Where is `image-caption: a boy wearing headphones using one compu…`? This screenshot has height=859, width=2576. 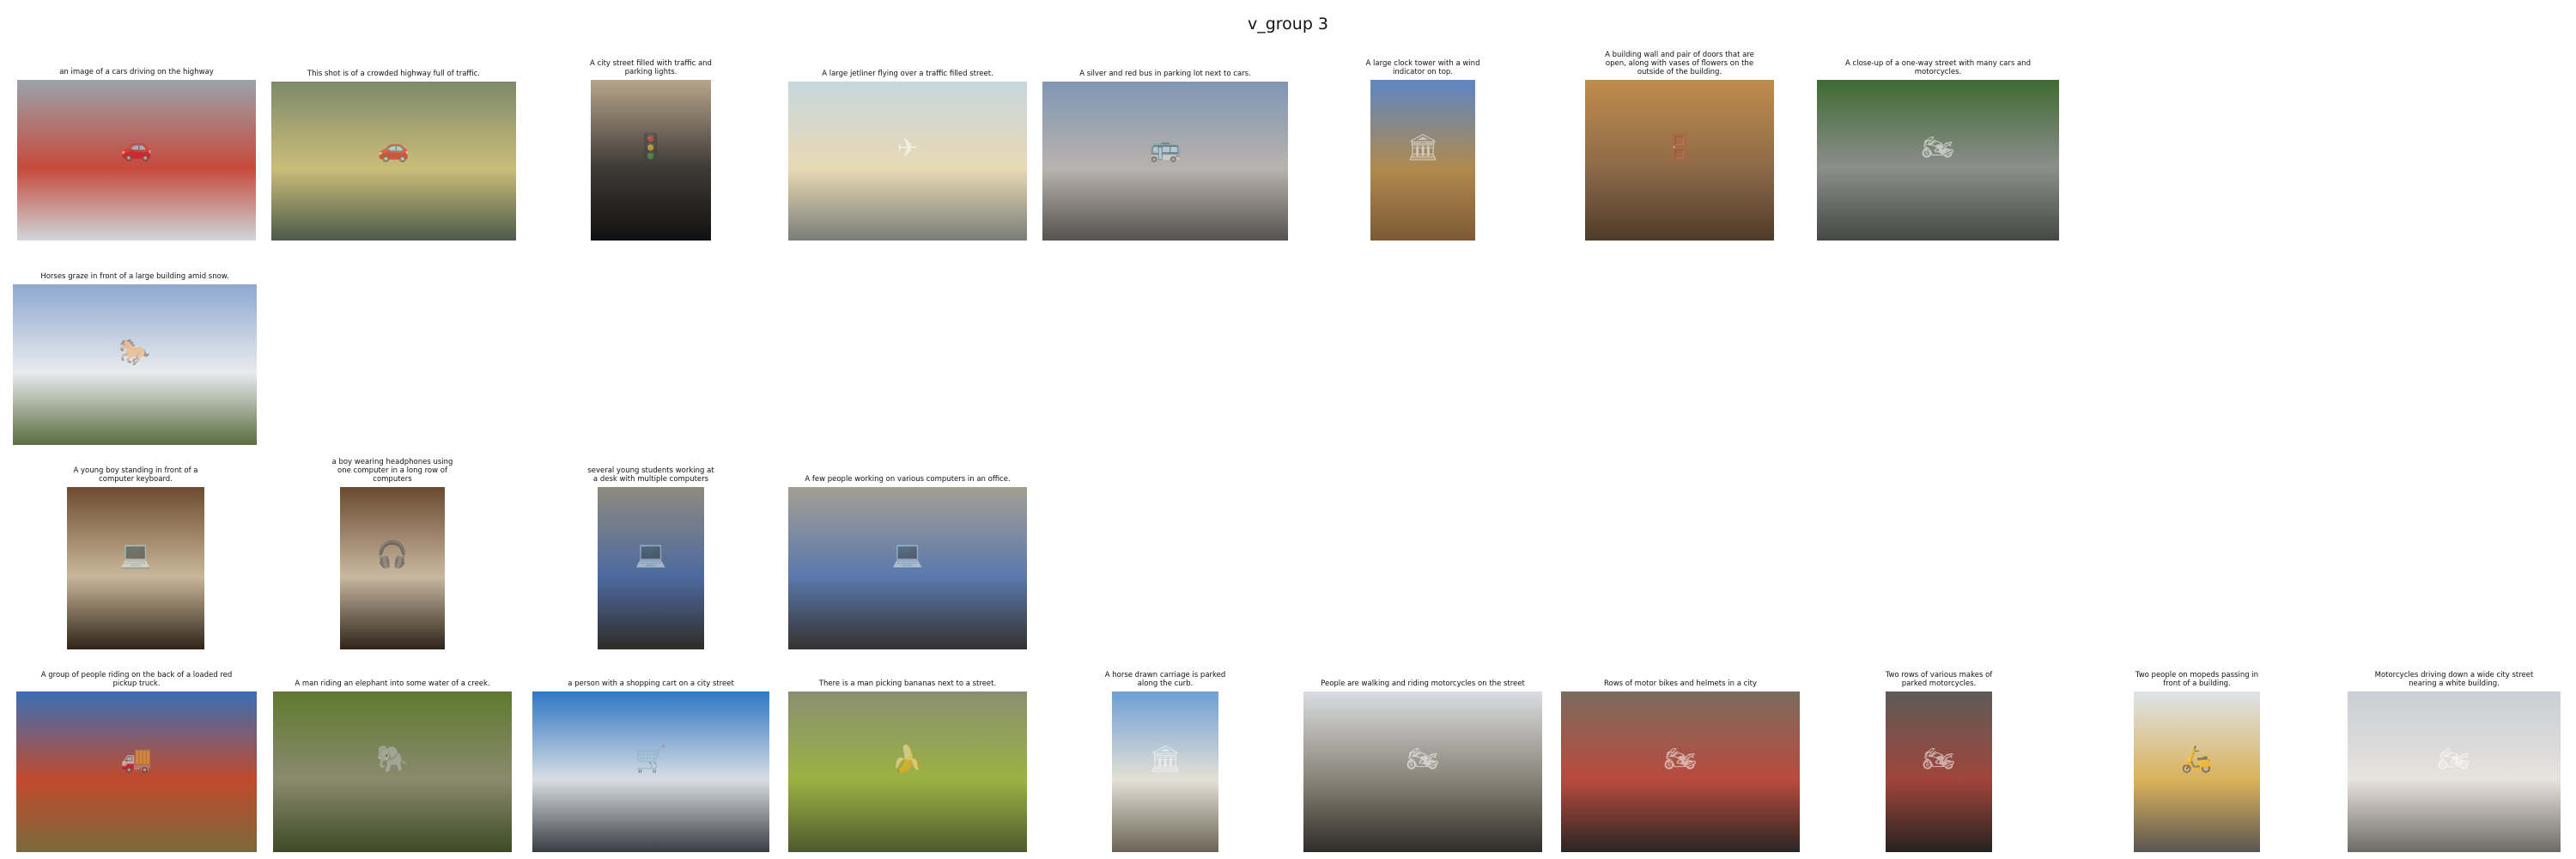
image-caption: a boy wearing headphones using one compu… is located at coordinates (392, 471).